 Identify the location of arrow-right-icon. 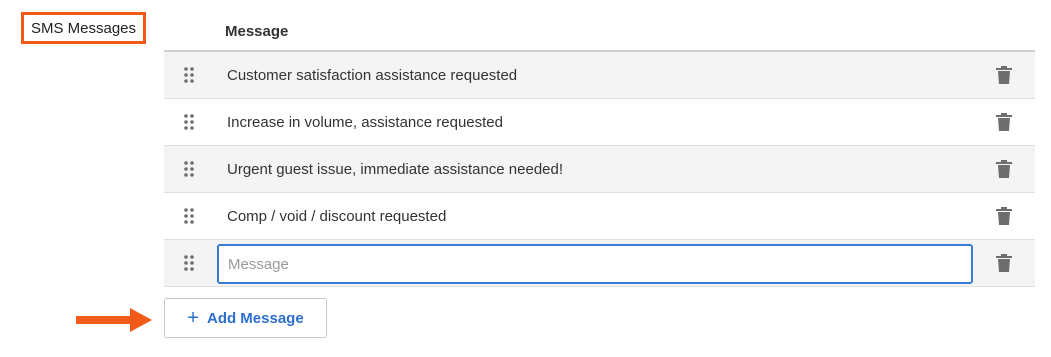
(114, 320).